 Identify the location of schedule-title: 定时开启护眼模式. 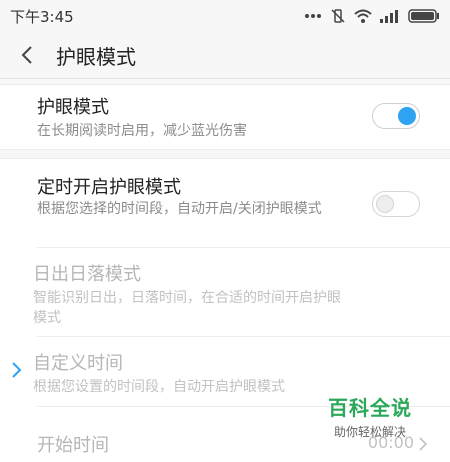
(109, 187).